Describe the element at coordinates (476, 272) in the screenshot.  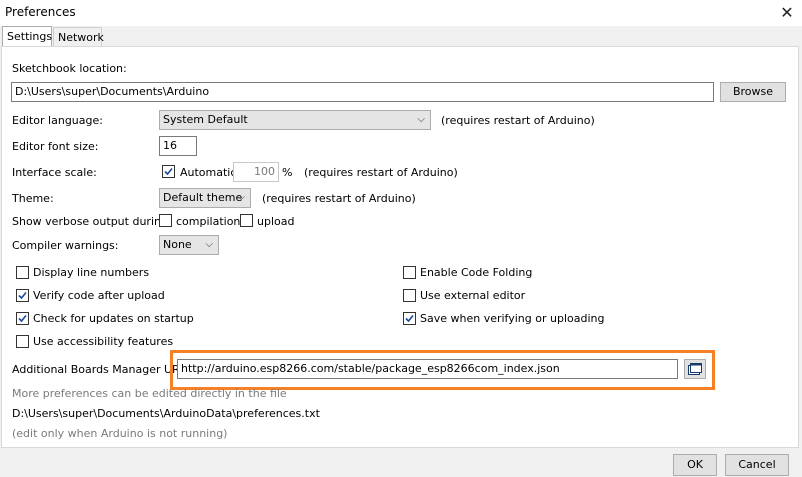
I see `code-folding-label: Enable Code Folding` at that location.